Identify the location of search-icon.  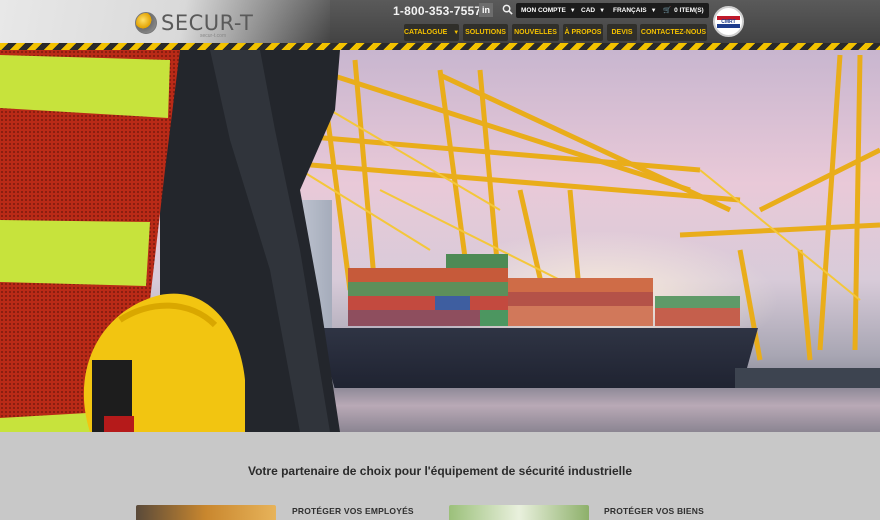
(507, 9).